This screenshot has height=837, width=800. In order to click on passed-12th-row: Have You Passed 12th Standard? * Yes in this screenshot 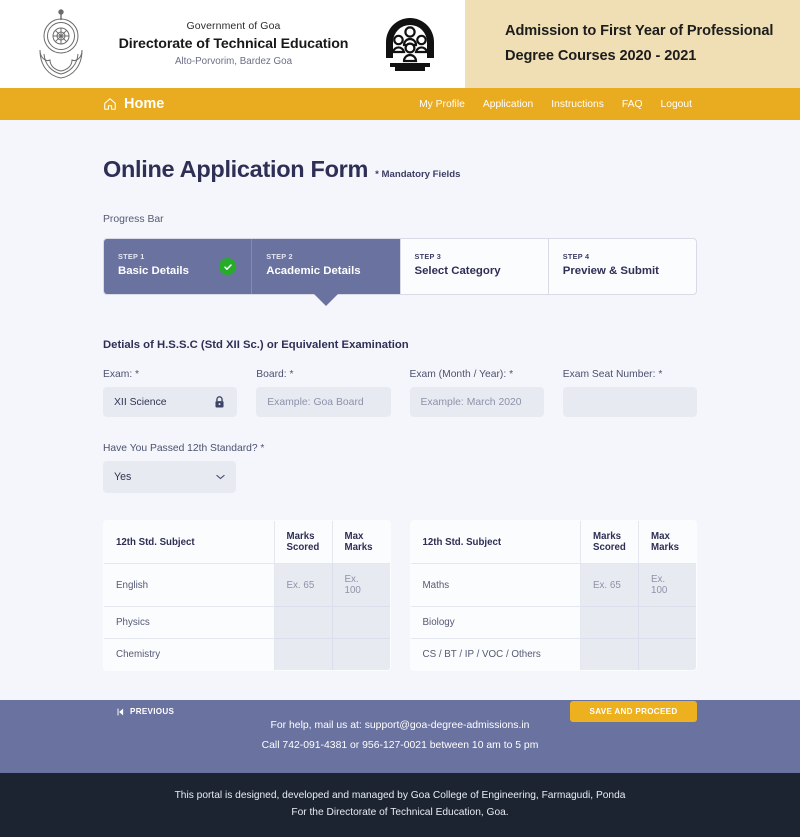, I will do `click(400, 468)`.